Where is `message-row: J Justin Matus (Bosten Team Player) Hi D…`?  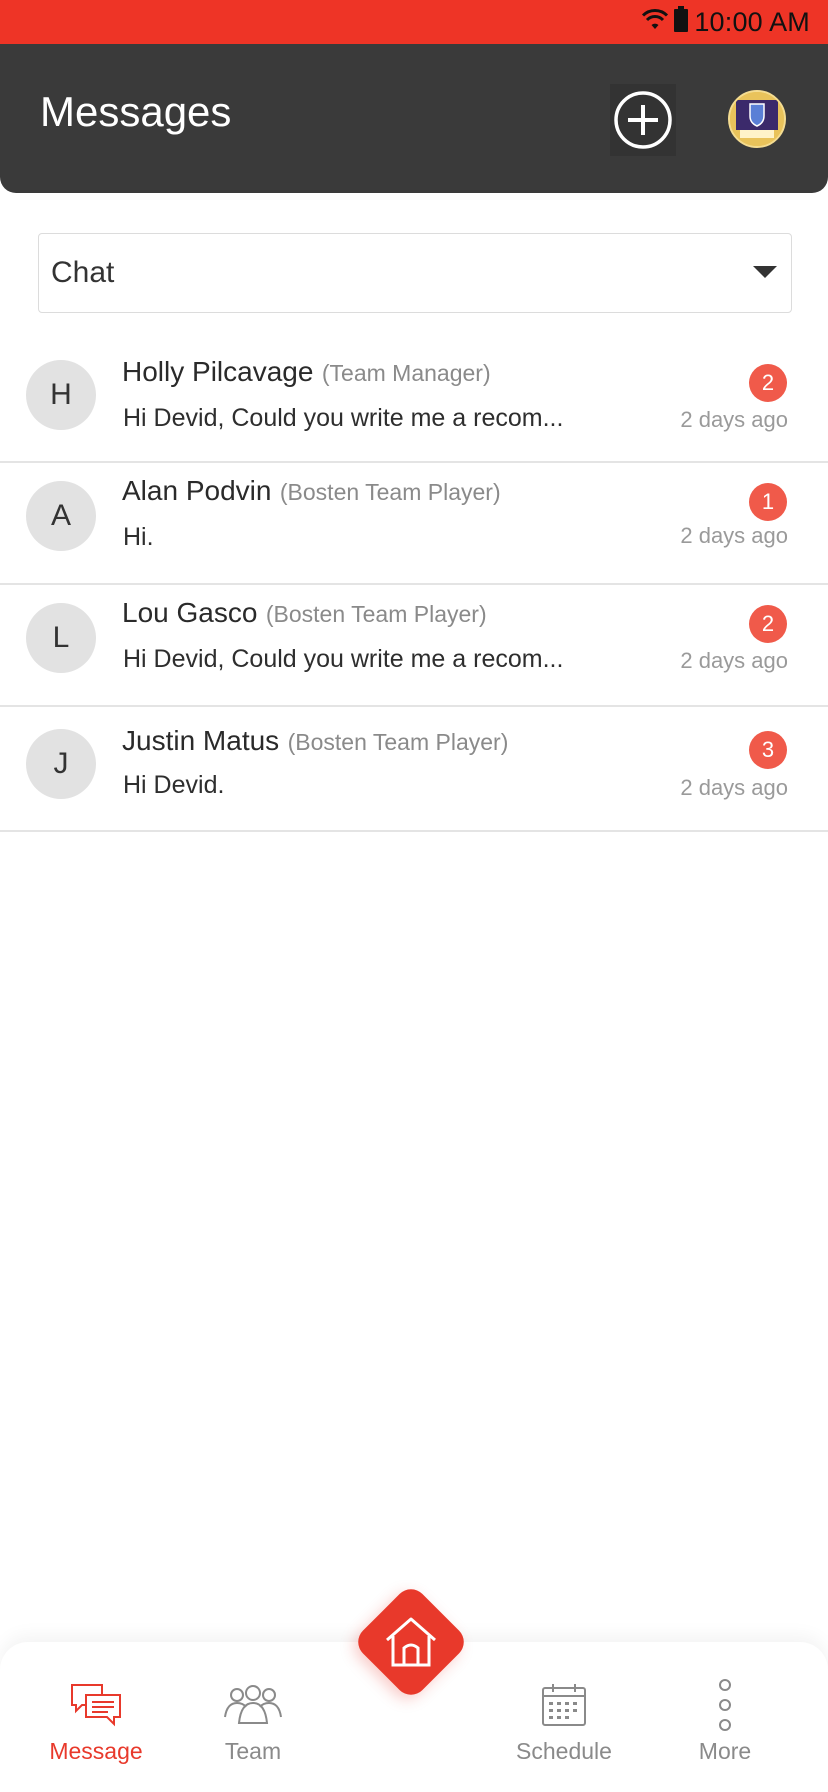 message-row: J Justin Matus (Bosten Team Player) Hi D… is located at coordinates (414, 769).